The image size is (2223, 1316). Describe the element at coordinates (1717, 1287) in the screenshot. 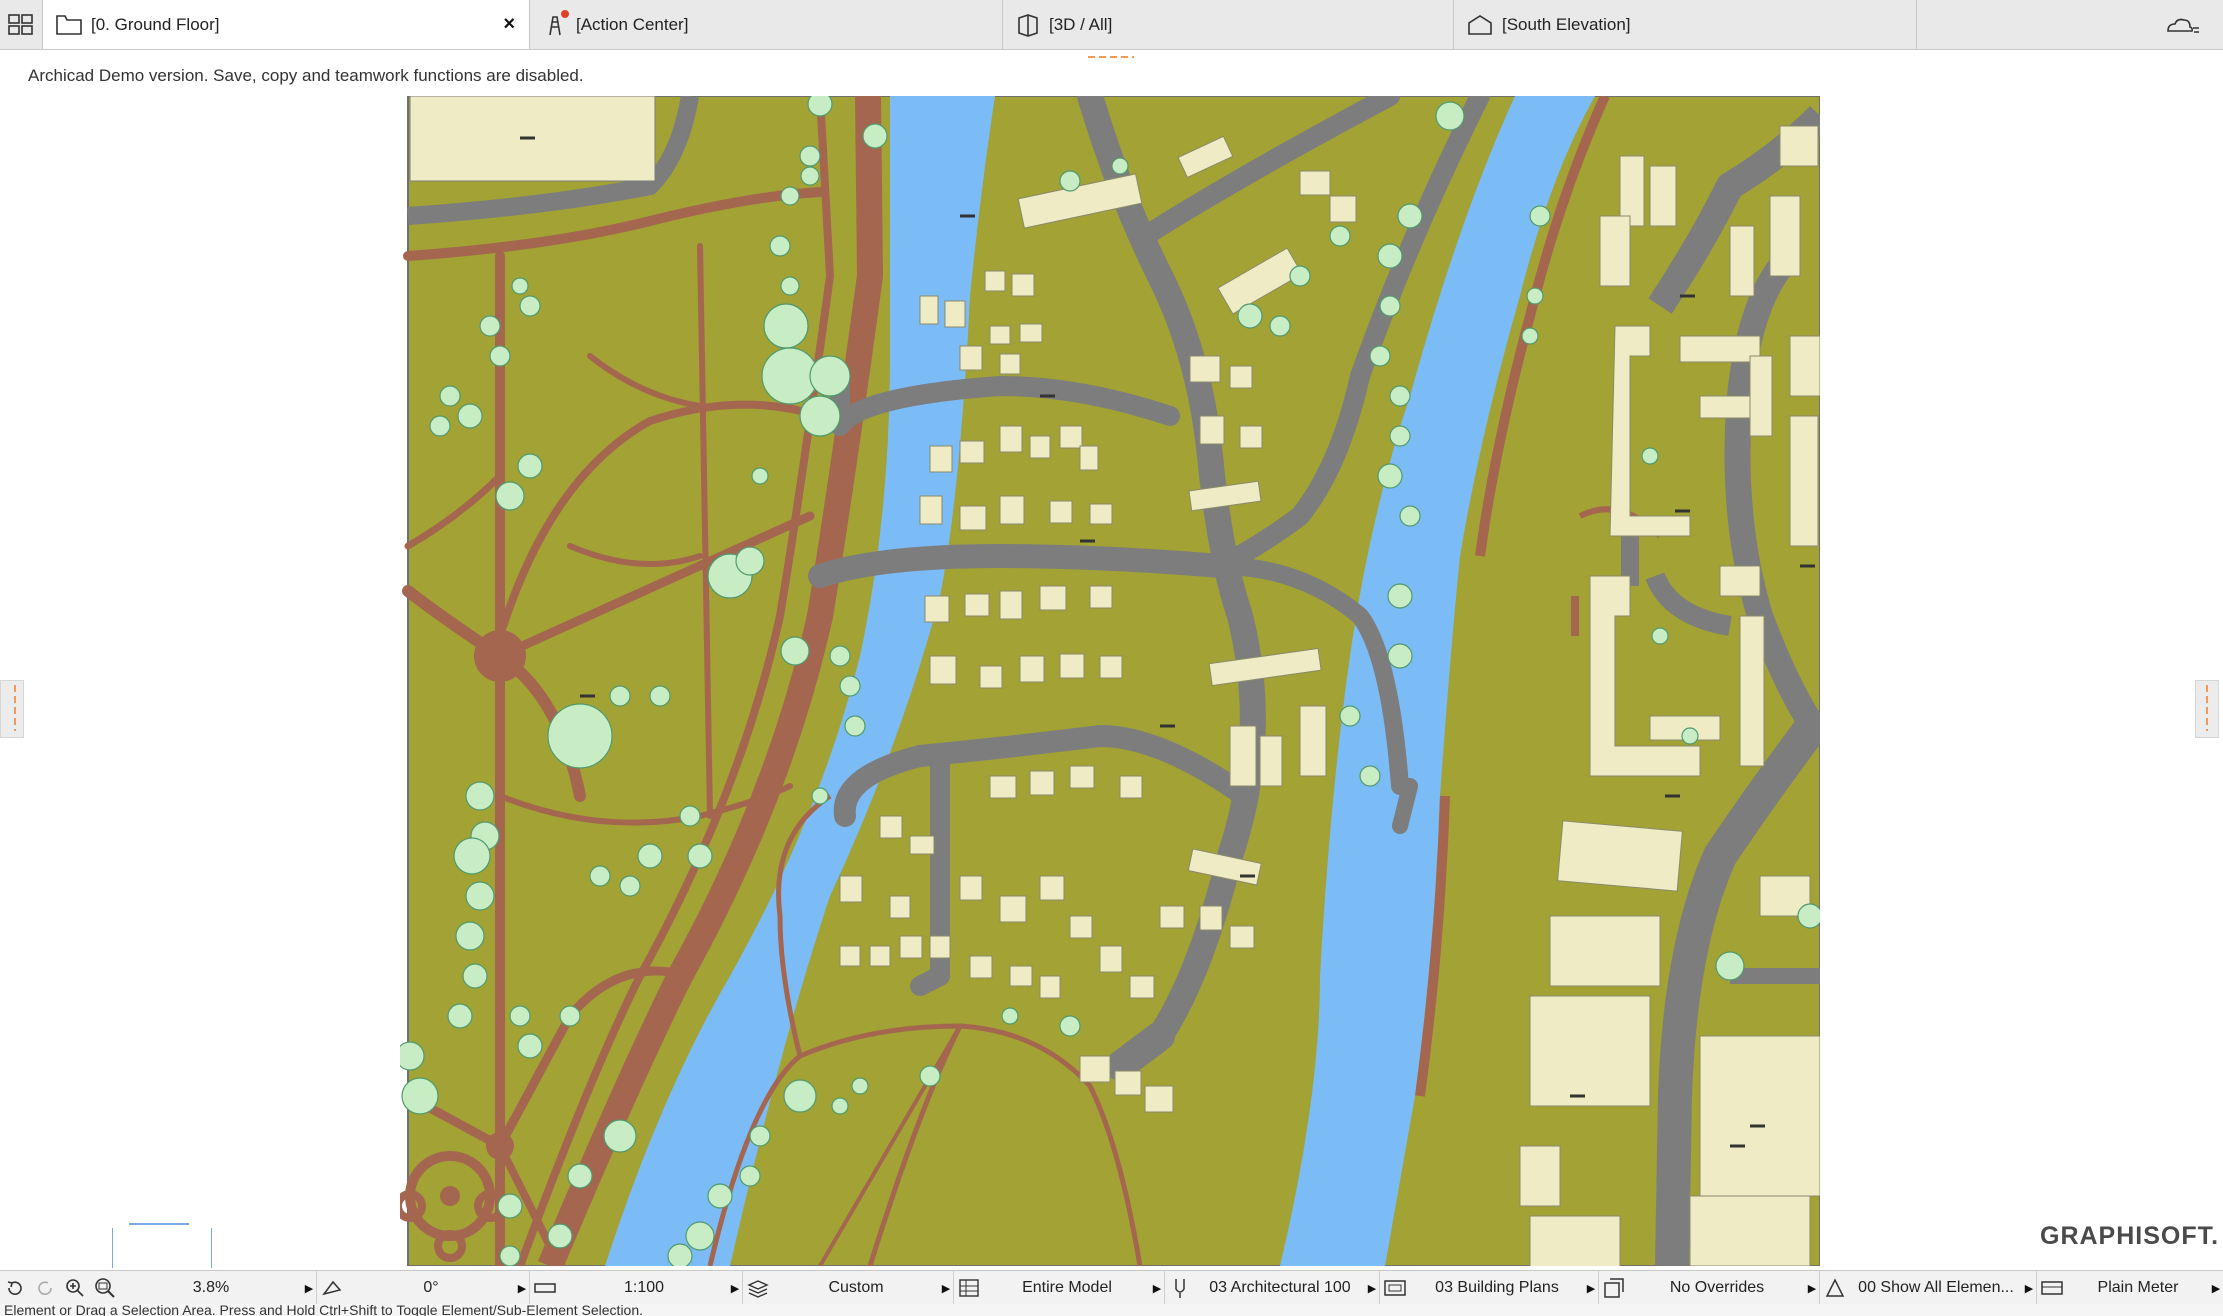

I see `graphic-override-value: No Overrides` at that location.